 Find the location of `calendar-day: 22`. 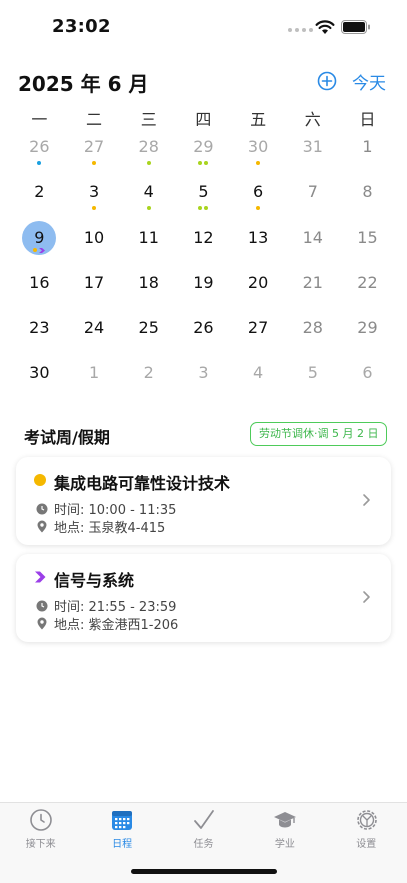

calendar-day: 22 is located at coordinates (367, 288).